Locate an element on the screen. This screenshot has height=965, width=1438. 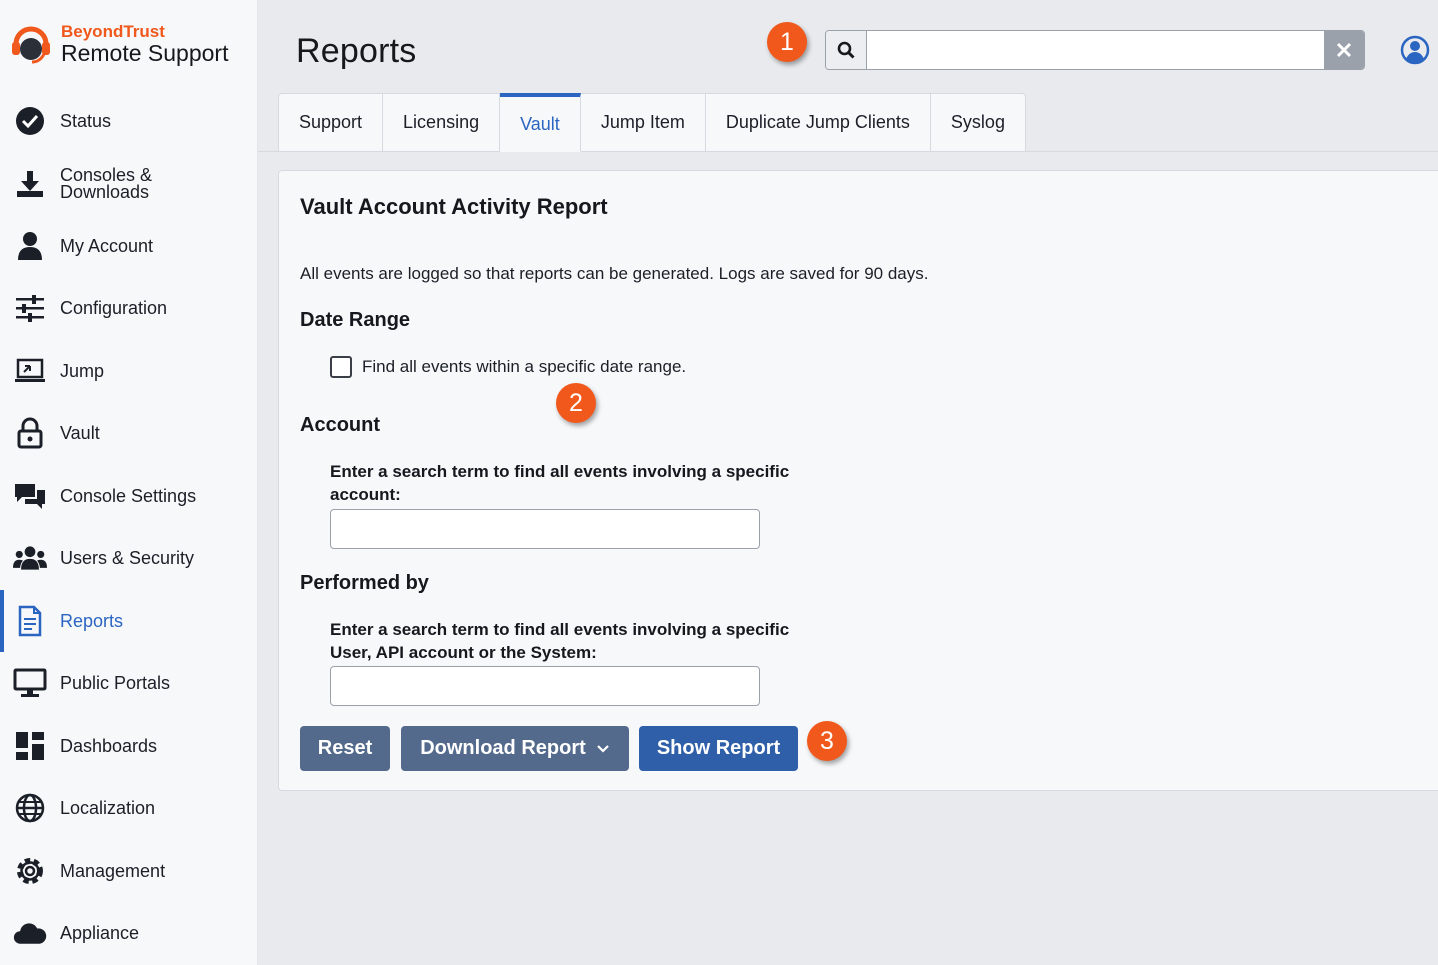
tab-jump-item: Jump Item is located at coordinates (643, 122).